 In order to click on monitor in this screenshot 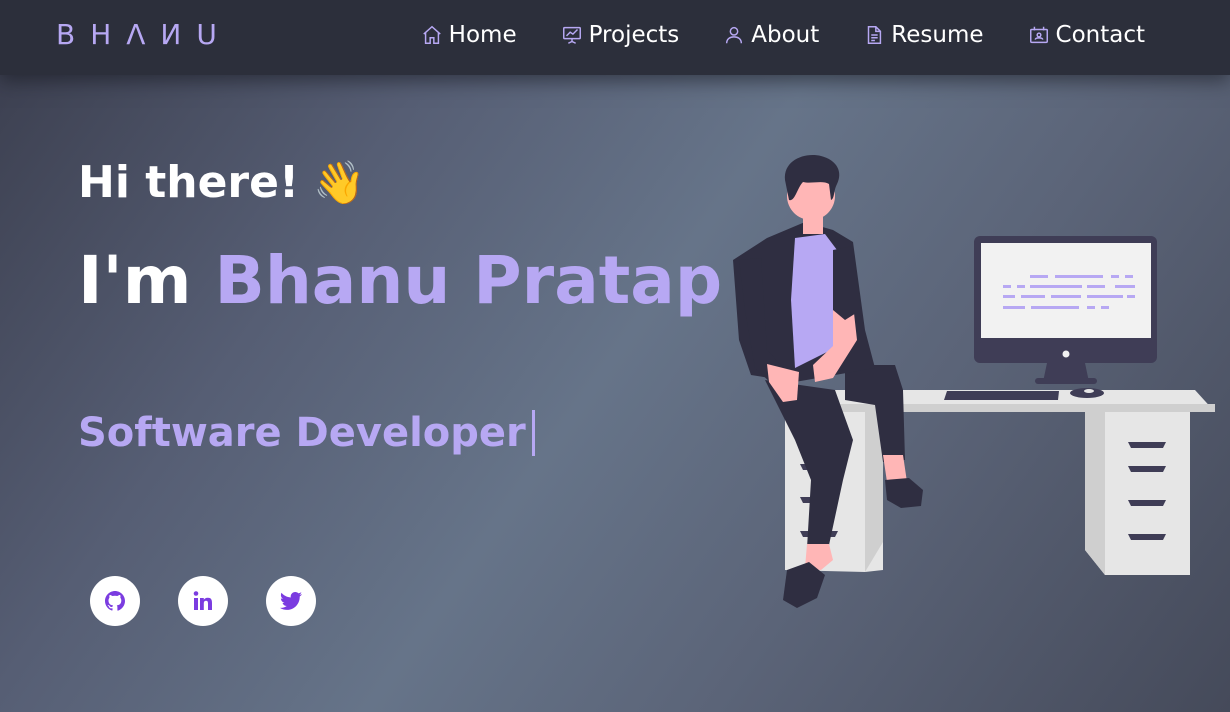, I will do `click(1065, 310)`.